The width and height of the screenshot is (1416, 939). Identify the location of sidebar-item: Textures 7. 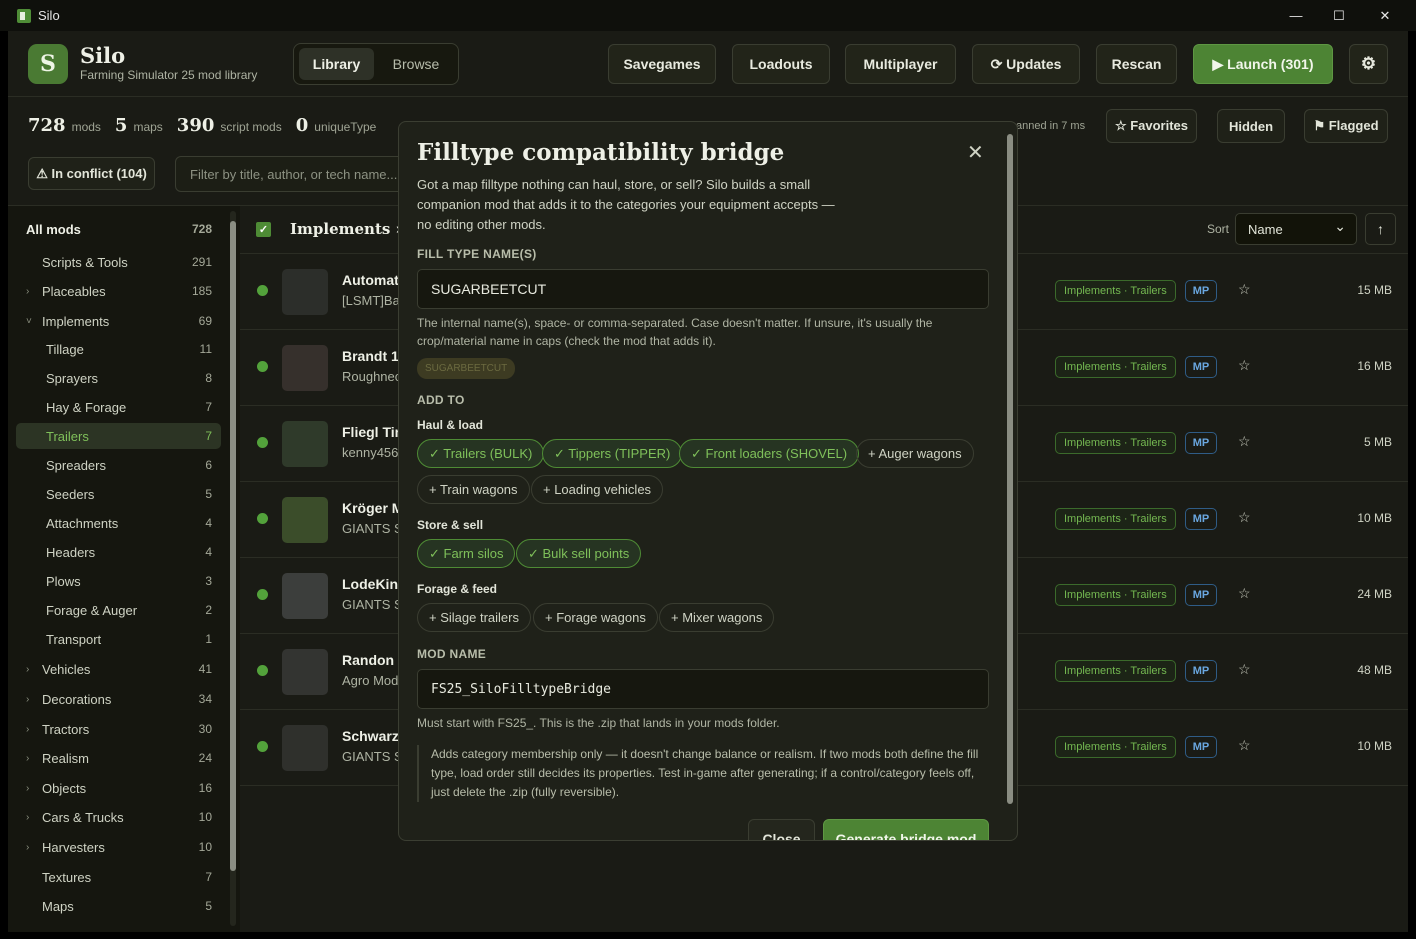
(118, 877).